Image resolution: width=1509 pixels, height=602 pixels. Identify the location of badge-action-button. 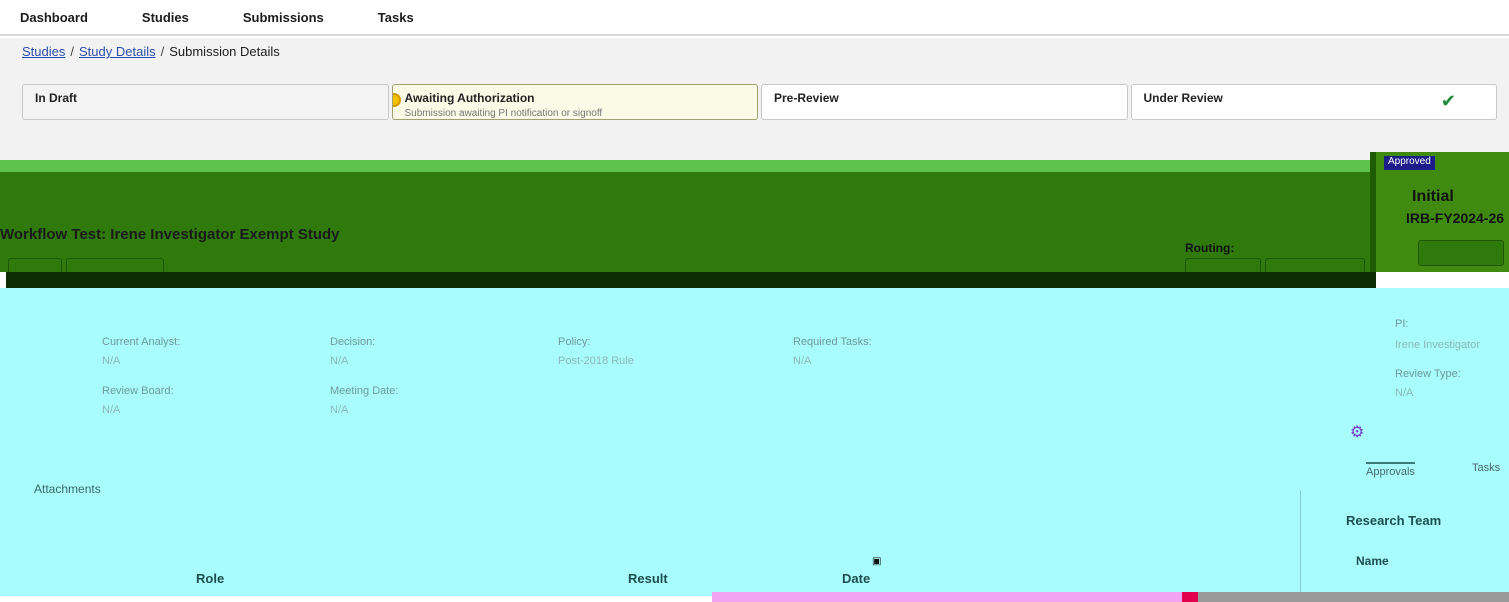
(1461, 253).